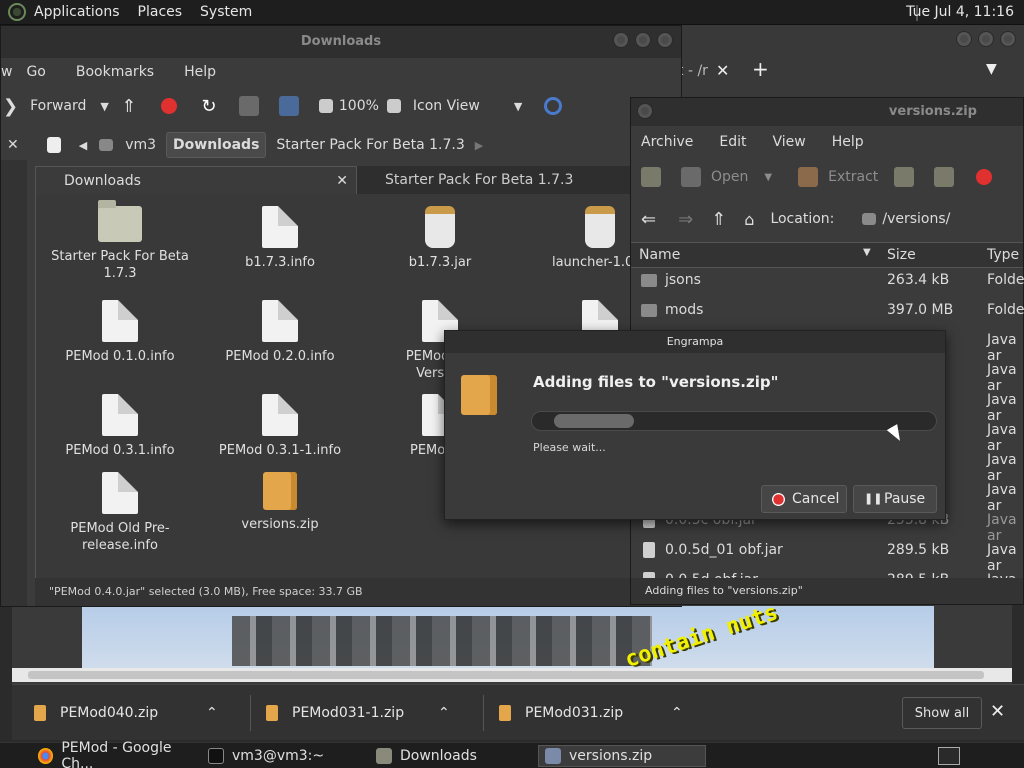  Describe the element at coordinates (732, 142) in the screenshot. I see `menu-edit: Edit` at that location.